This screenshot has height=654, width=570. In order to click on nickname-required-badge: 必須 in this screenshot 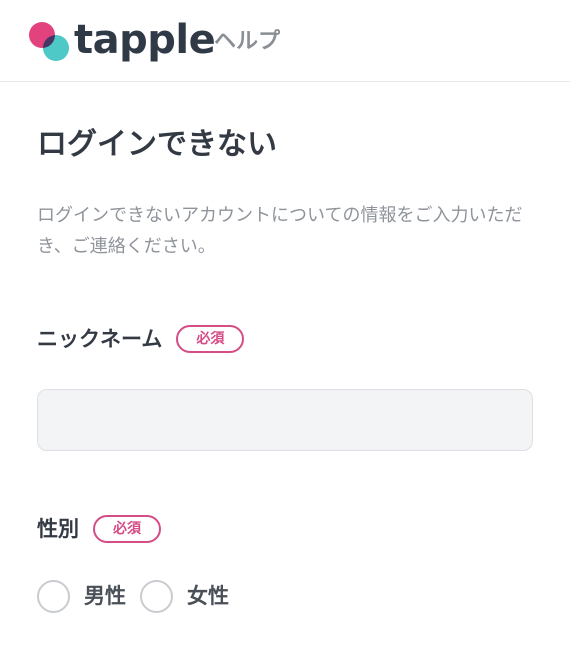, I will do `click(210, 339)`.